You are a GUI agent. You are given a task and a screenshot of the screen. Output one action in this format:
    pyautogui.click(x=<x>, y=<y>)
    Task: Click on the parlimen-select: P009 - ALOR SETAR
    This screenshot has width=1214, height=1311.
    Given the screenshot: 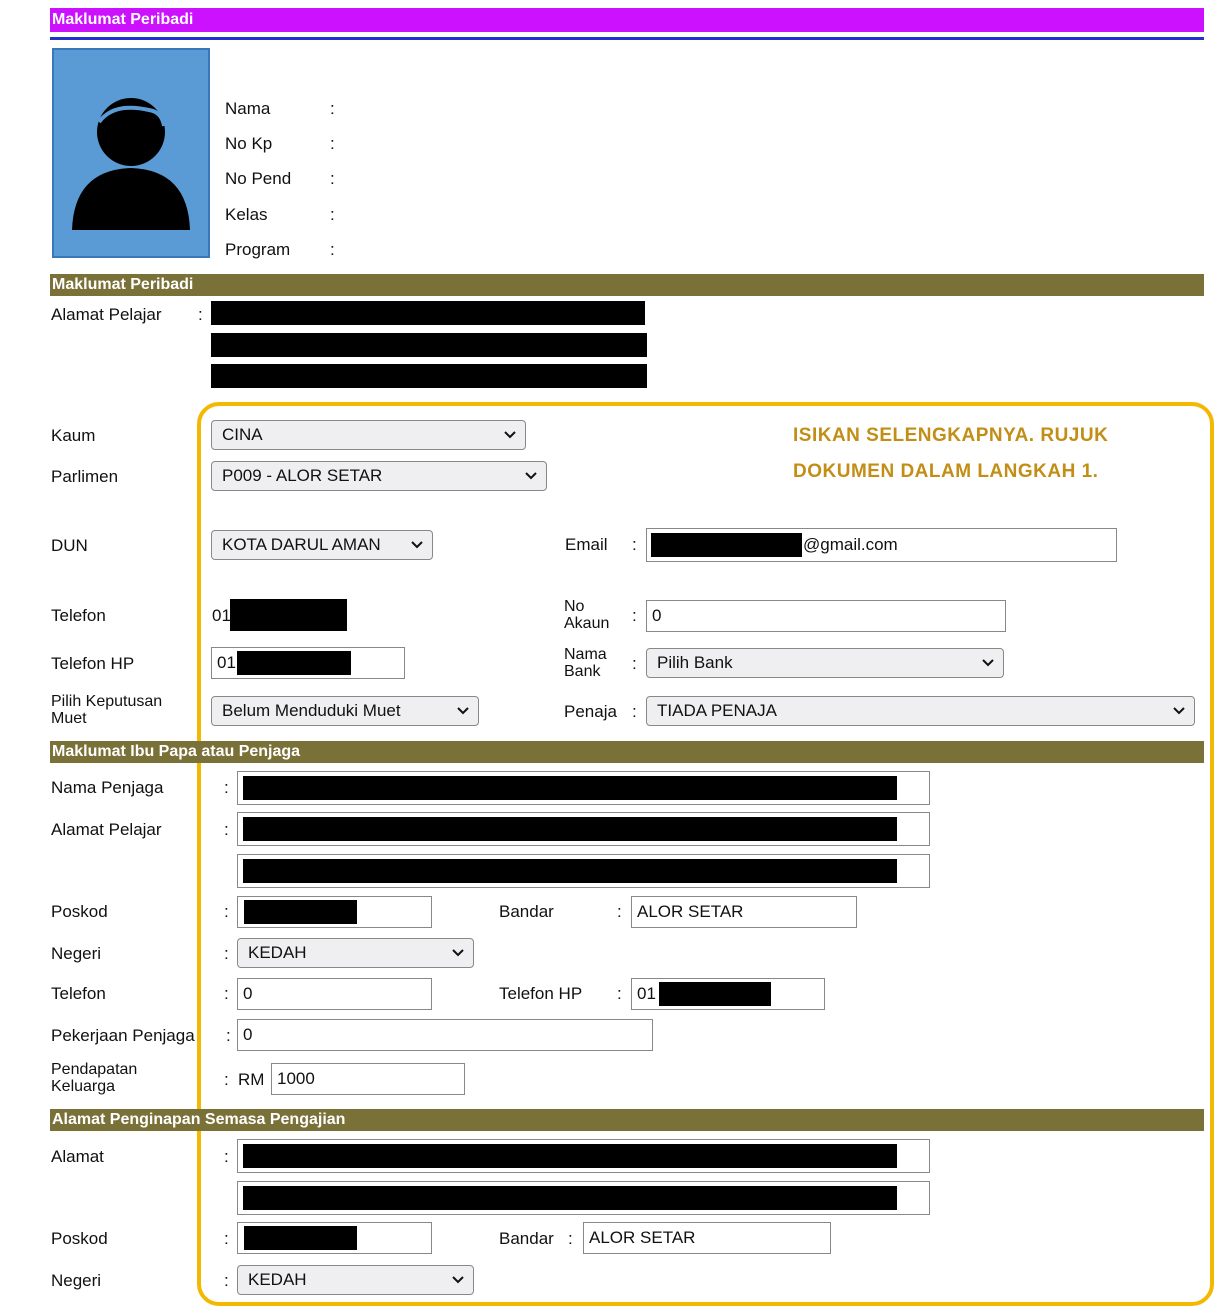 What is the action you would take?
    pyautogui.click(x=379, y=476)
    